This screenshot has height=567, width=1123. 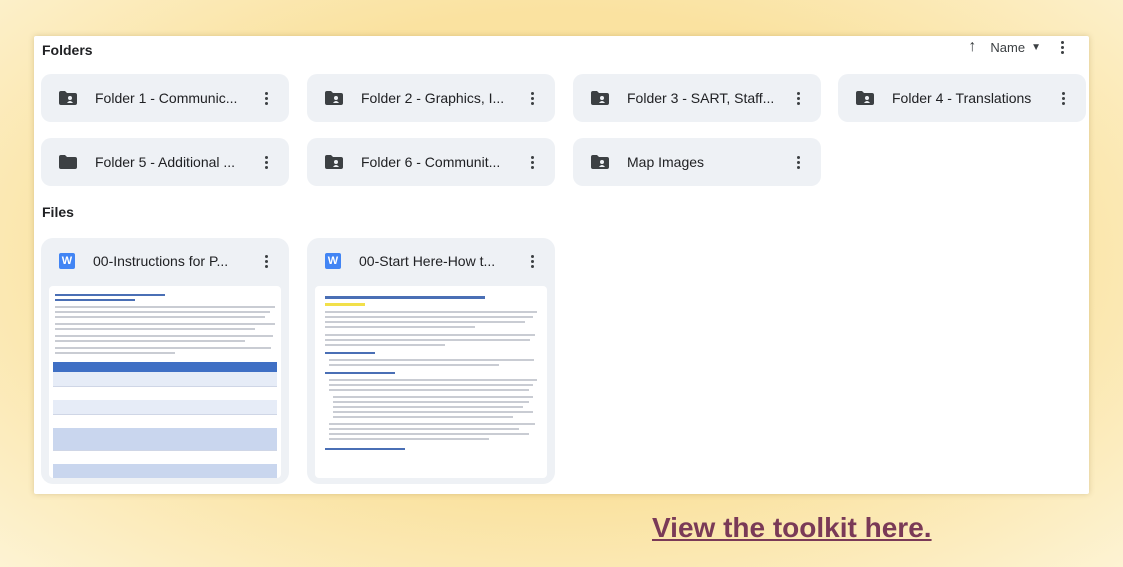 I want to click on folders-heading: Folders, so click(x=67, y=50).